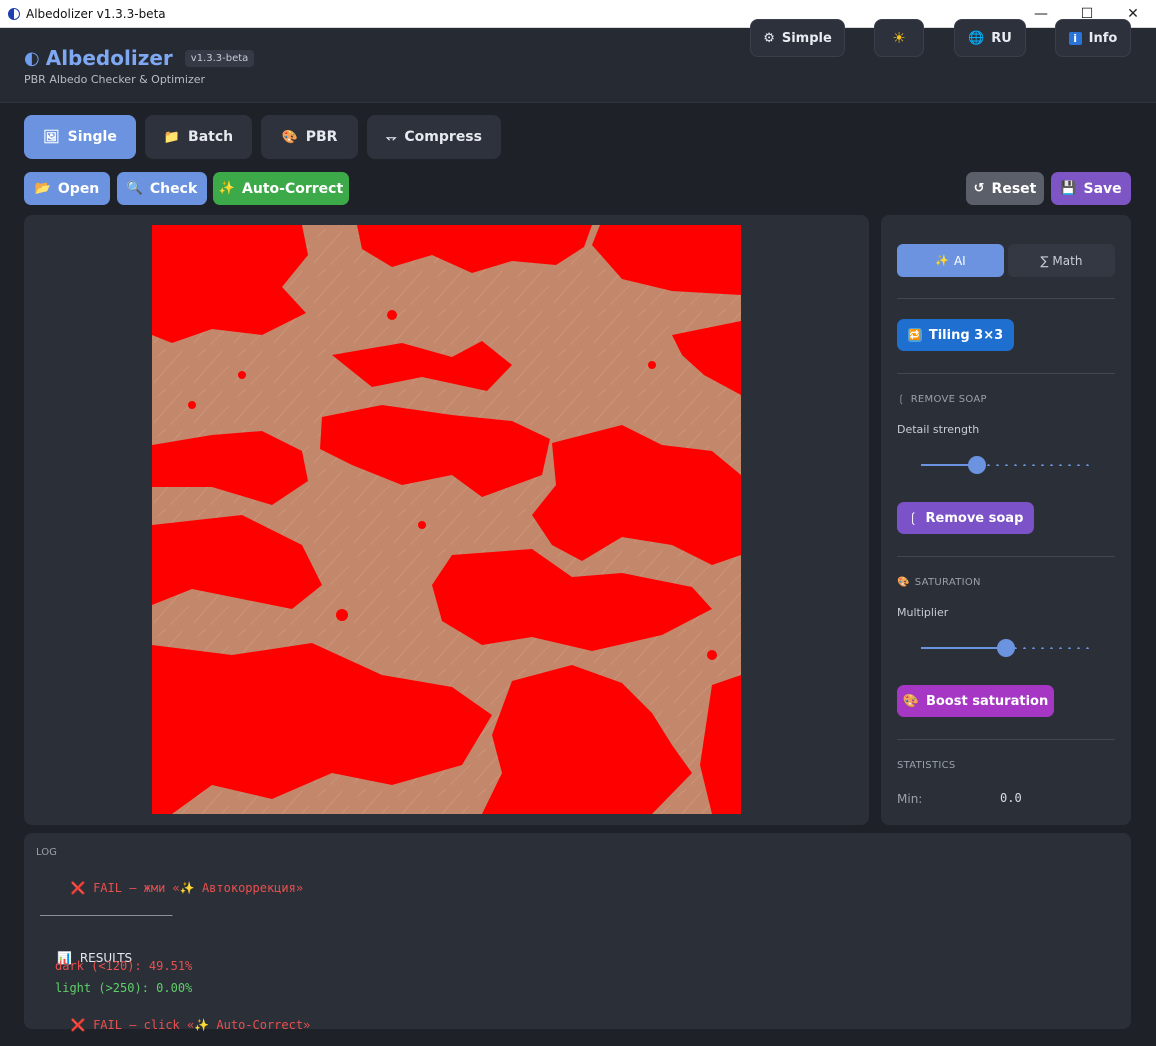 This screenshot has height=1046, width=1156. What do you see at coordinates (134, 188) in the screenshot?
I see `magnifier-icon: 🔍` at bounding box center [134, 188].